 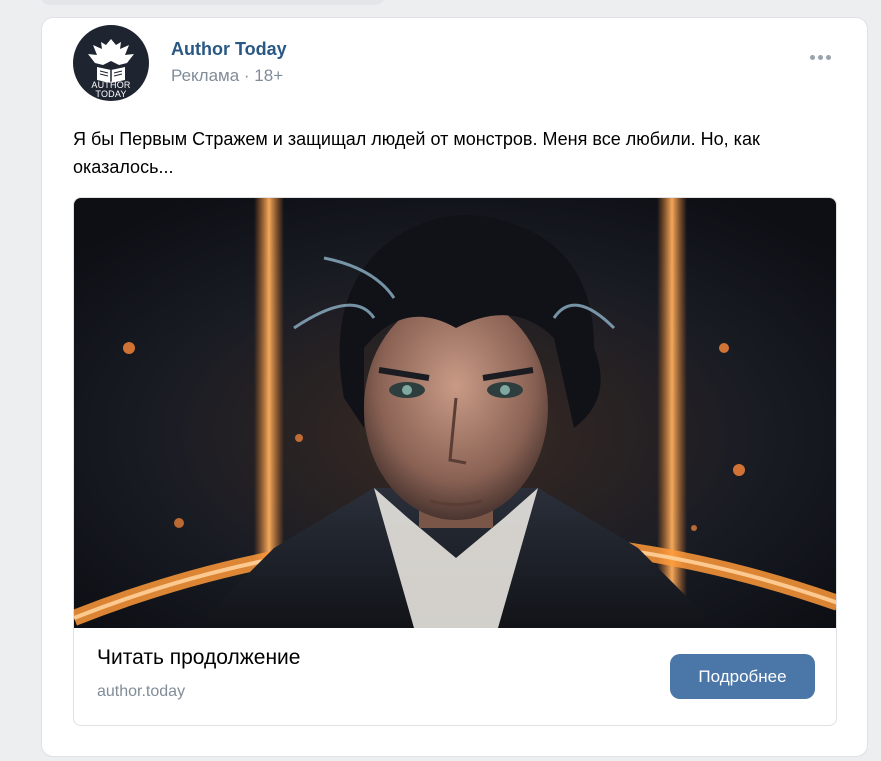 I want to click on more-options-button, so click(x=820, y=57).